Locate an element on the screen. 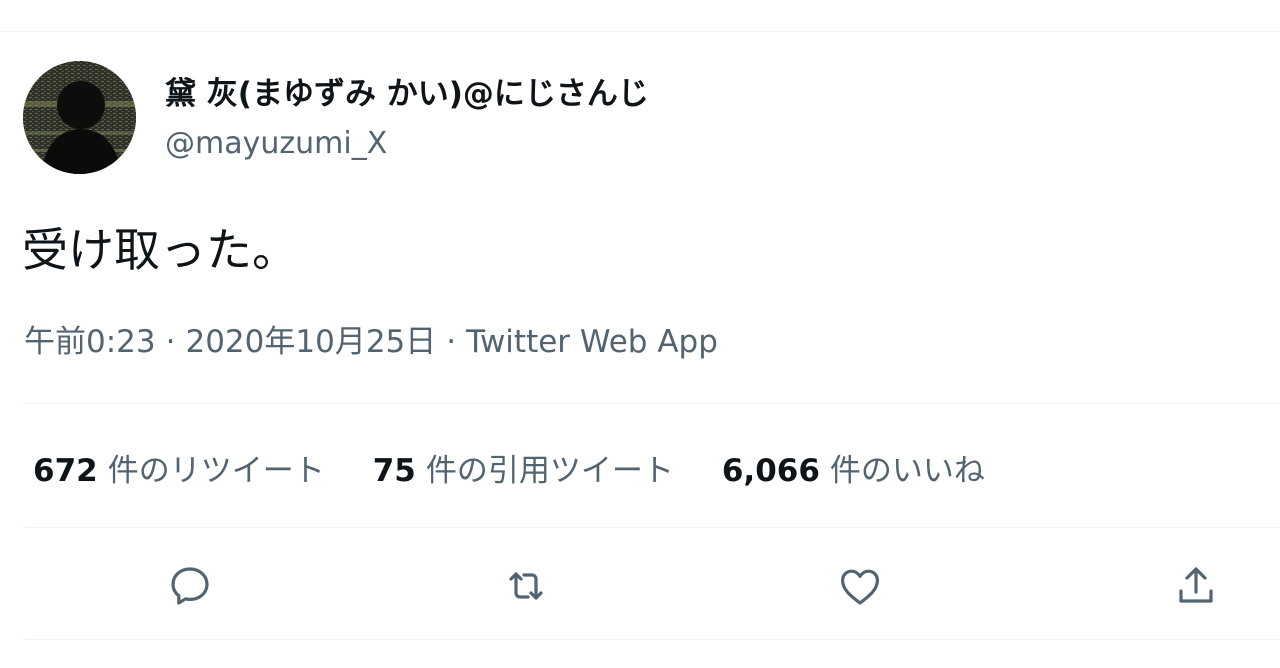  tweet-meta: 午前0:23 · 2020年10月25日 · Twitter Web App is located at coordinates (371, 342).